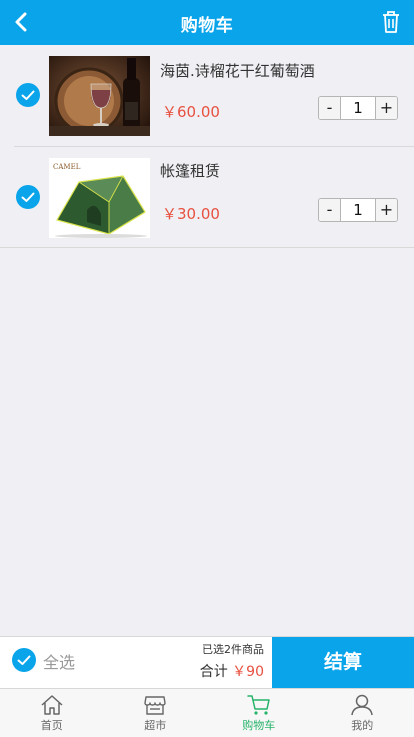 Image resolution: width=414 pixels, height=737 pixels. I want to click on tab-cart: 购物车, so click(259, 713).